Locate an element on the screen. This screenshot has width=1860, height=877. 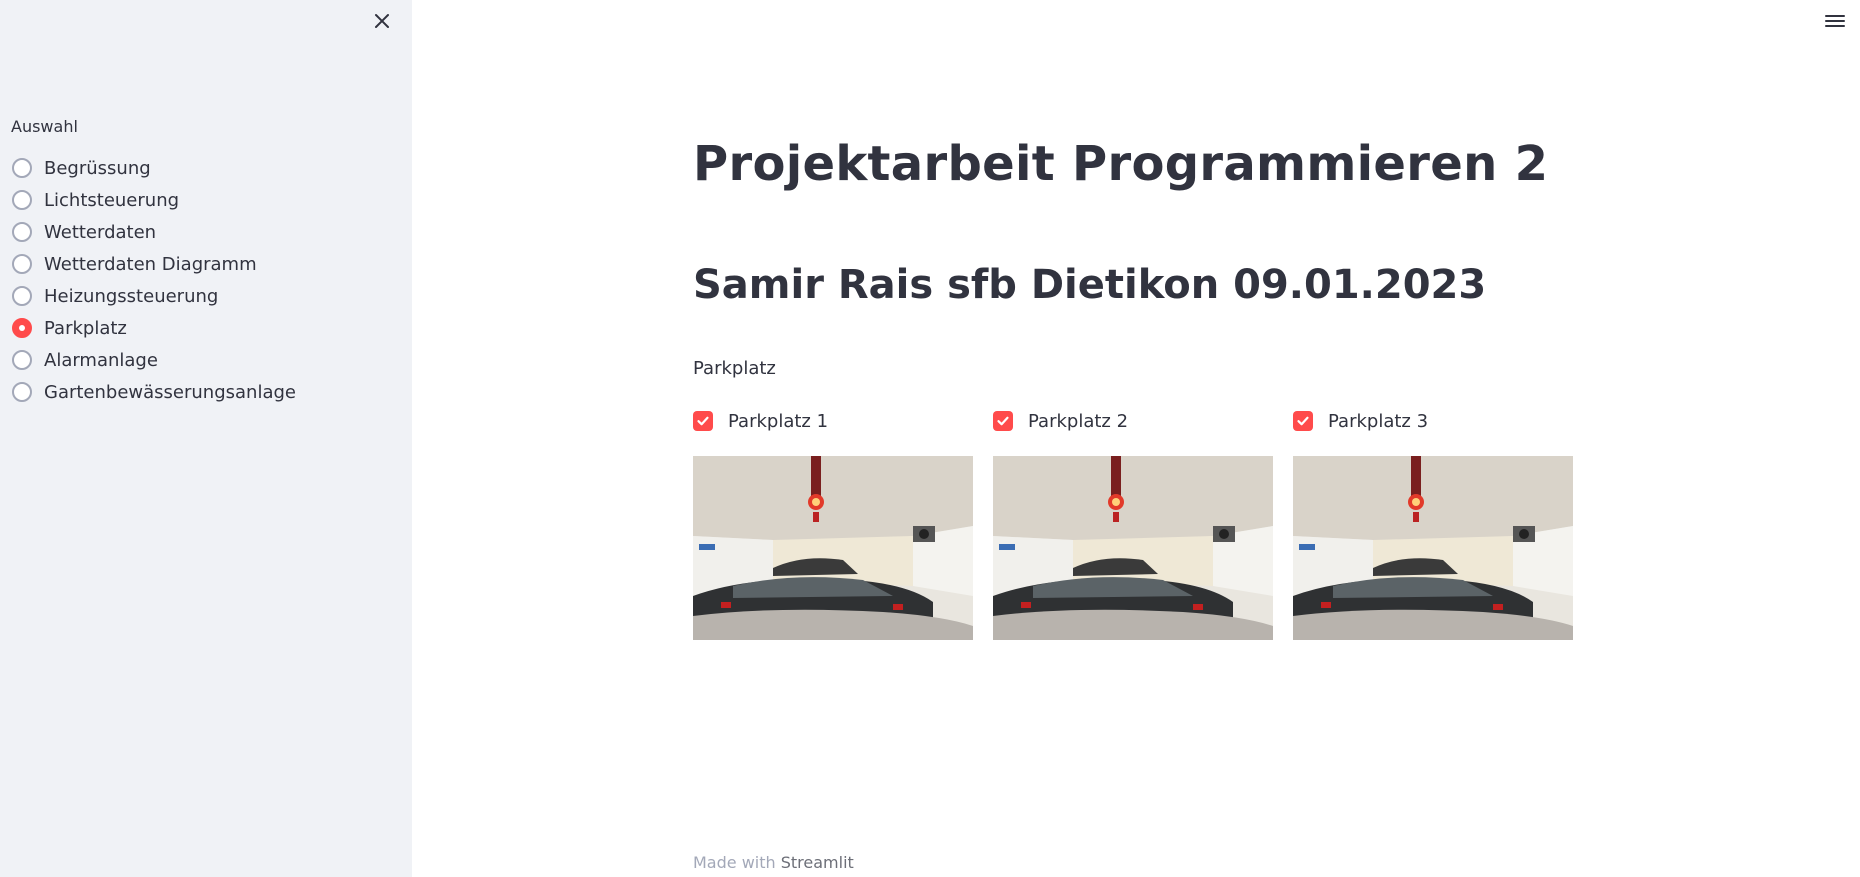
parking-column-2: Parkplatz 2 is located at coordinates (1133, 524).